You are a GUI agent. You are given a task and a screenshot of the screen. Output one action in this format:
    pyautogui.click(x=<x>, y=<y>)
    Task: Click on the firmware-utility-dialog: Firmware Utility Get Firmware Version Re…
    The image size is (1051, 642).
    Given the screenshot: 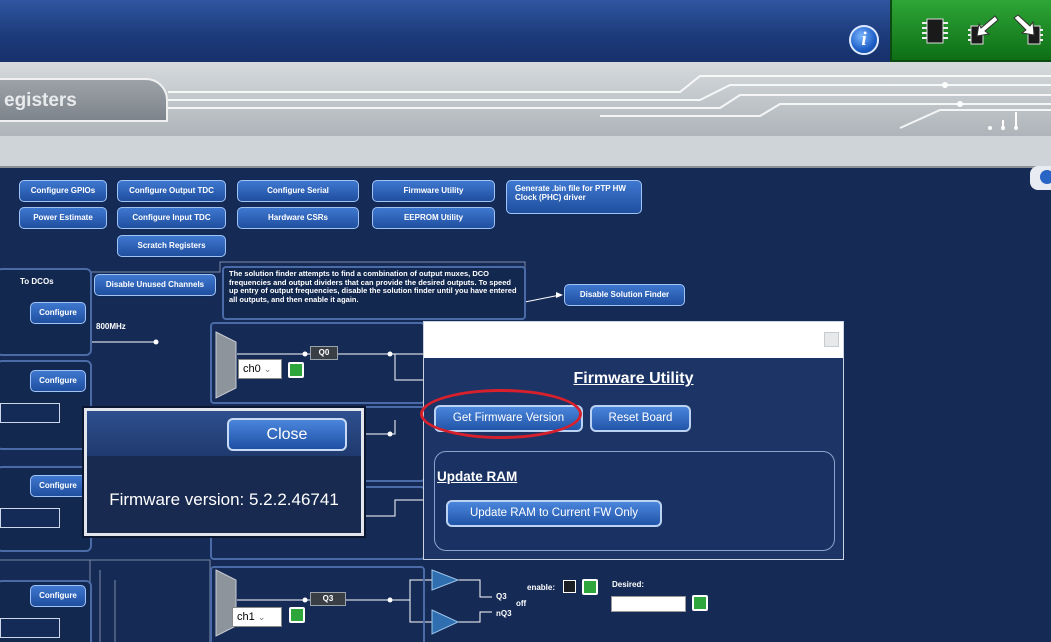 What is the action you would take?
    pyautogui.click(x=633, y=440)
    